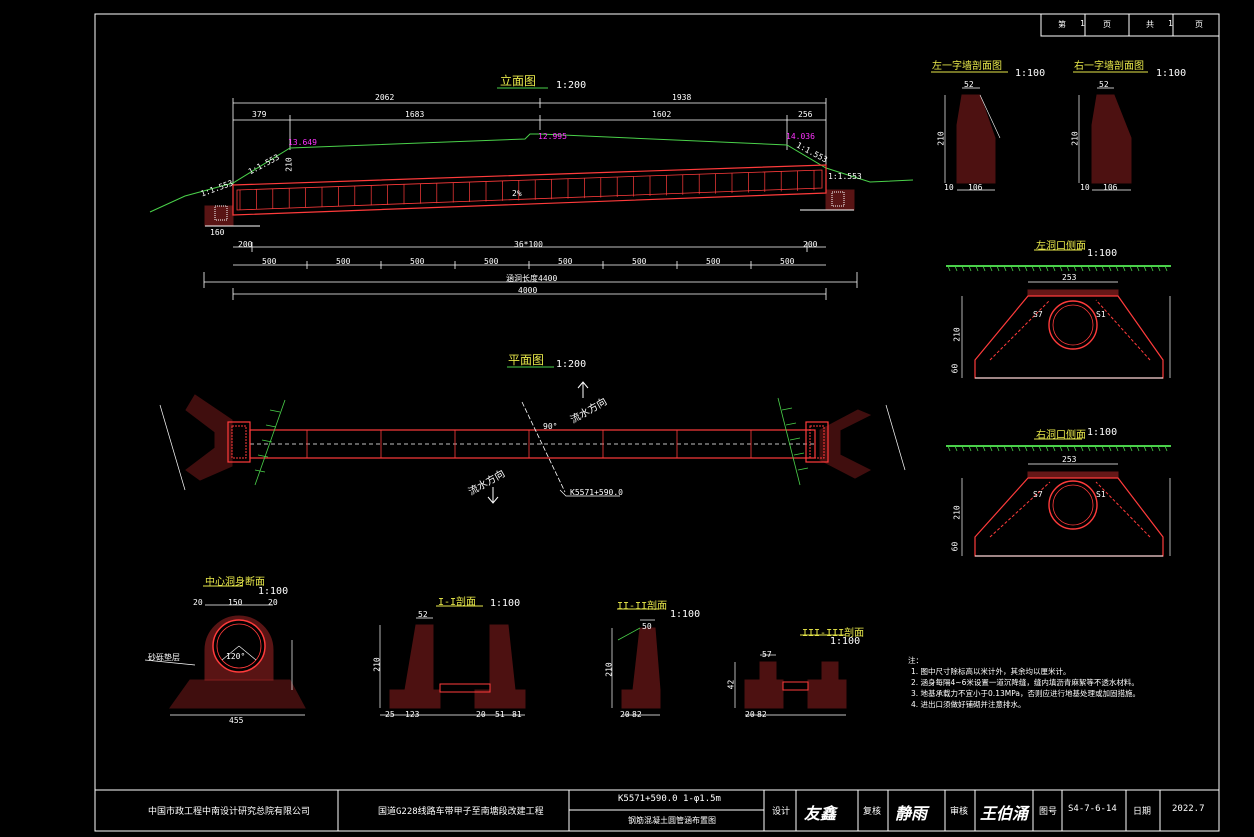 This screenshot has width=1254, height=837. Describe the element at coordinates (457, 602) in the screenshot. I see `sec1-title: I-I剖面` at that location.